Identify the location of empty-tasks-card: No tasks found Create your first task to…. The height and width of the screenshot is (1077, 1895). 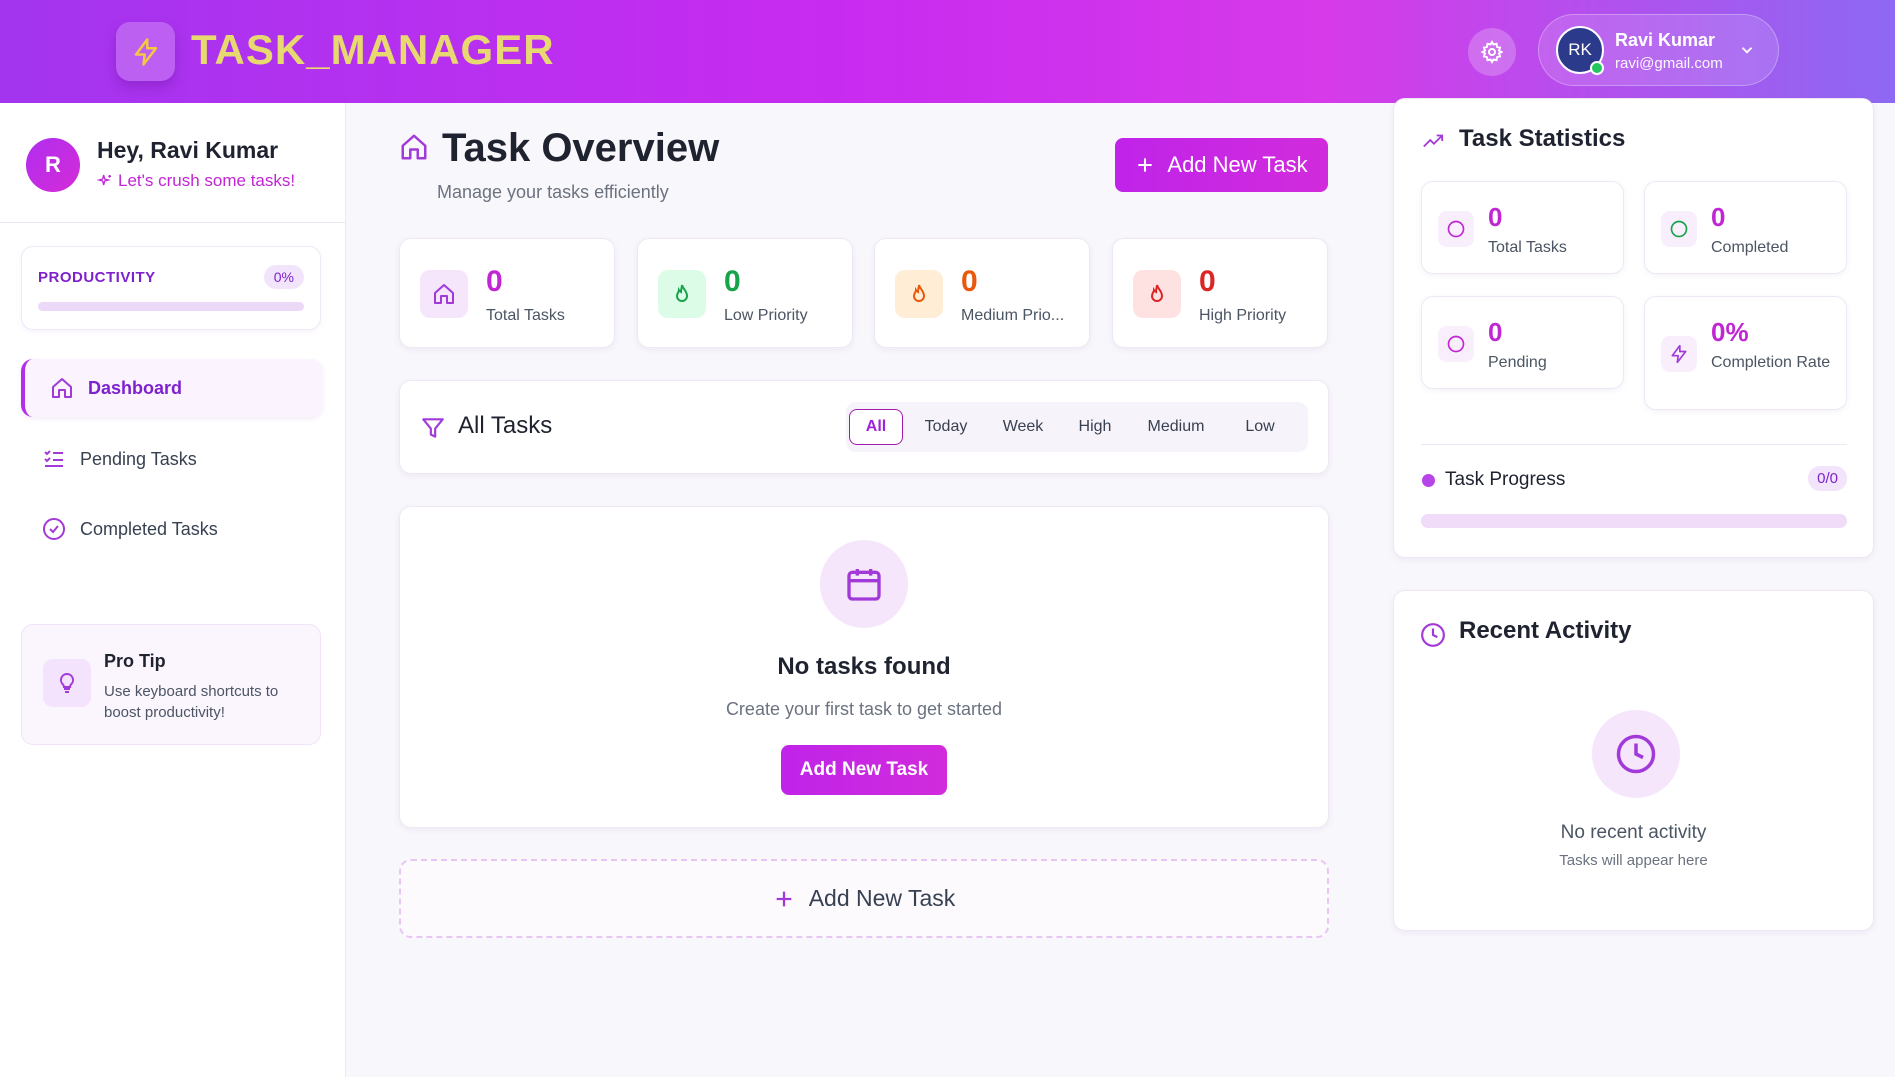
(864, 667).